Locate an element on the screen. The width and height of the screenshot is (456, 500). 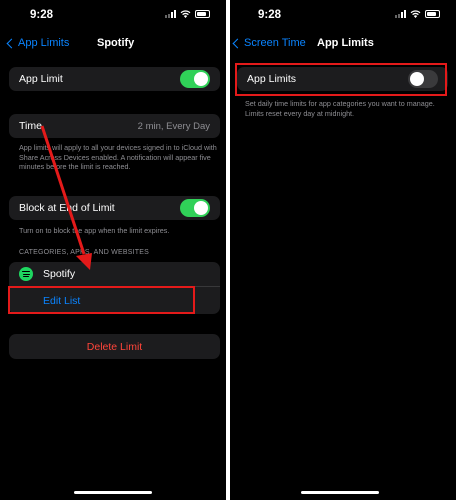
back-button: Screen Time is located at coordinates (269, 43).